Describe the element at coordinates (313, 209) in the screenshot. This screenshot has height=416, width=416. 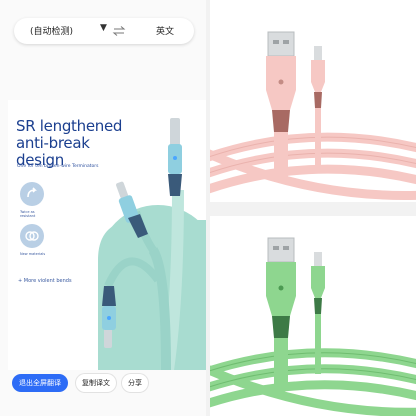
I see `photo-divider` at that location.